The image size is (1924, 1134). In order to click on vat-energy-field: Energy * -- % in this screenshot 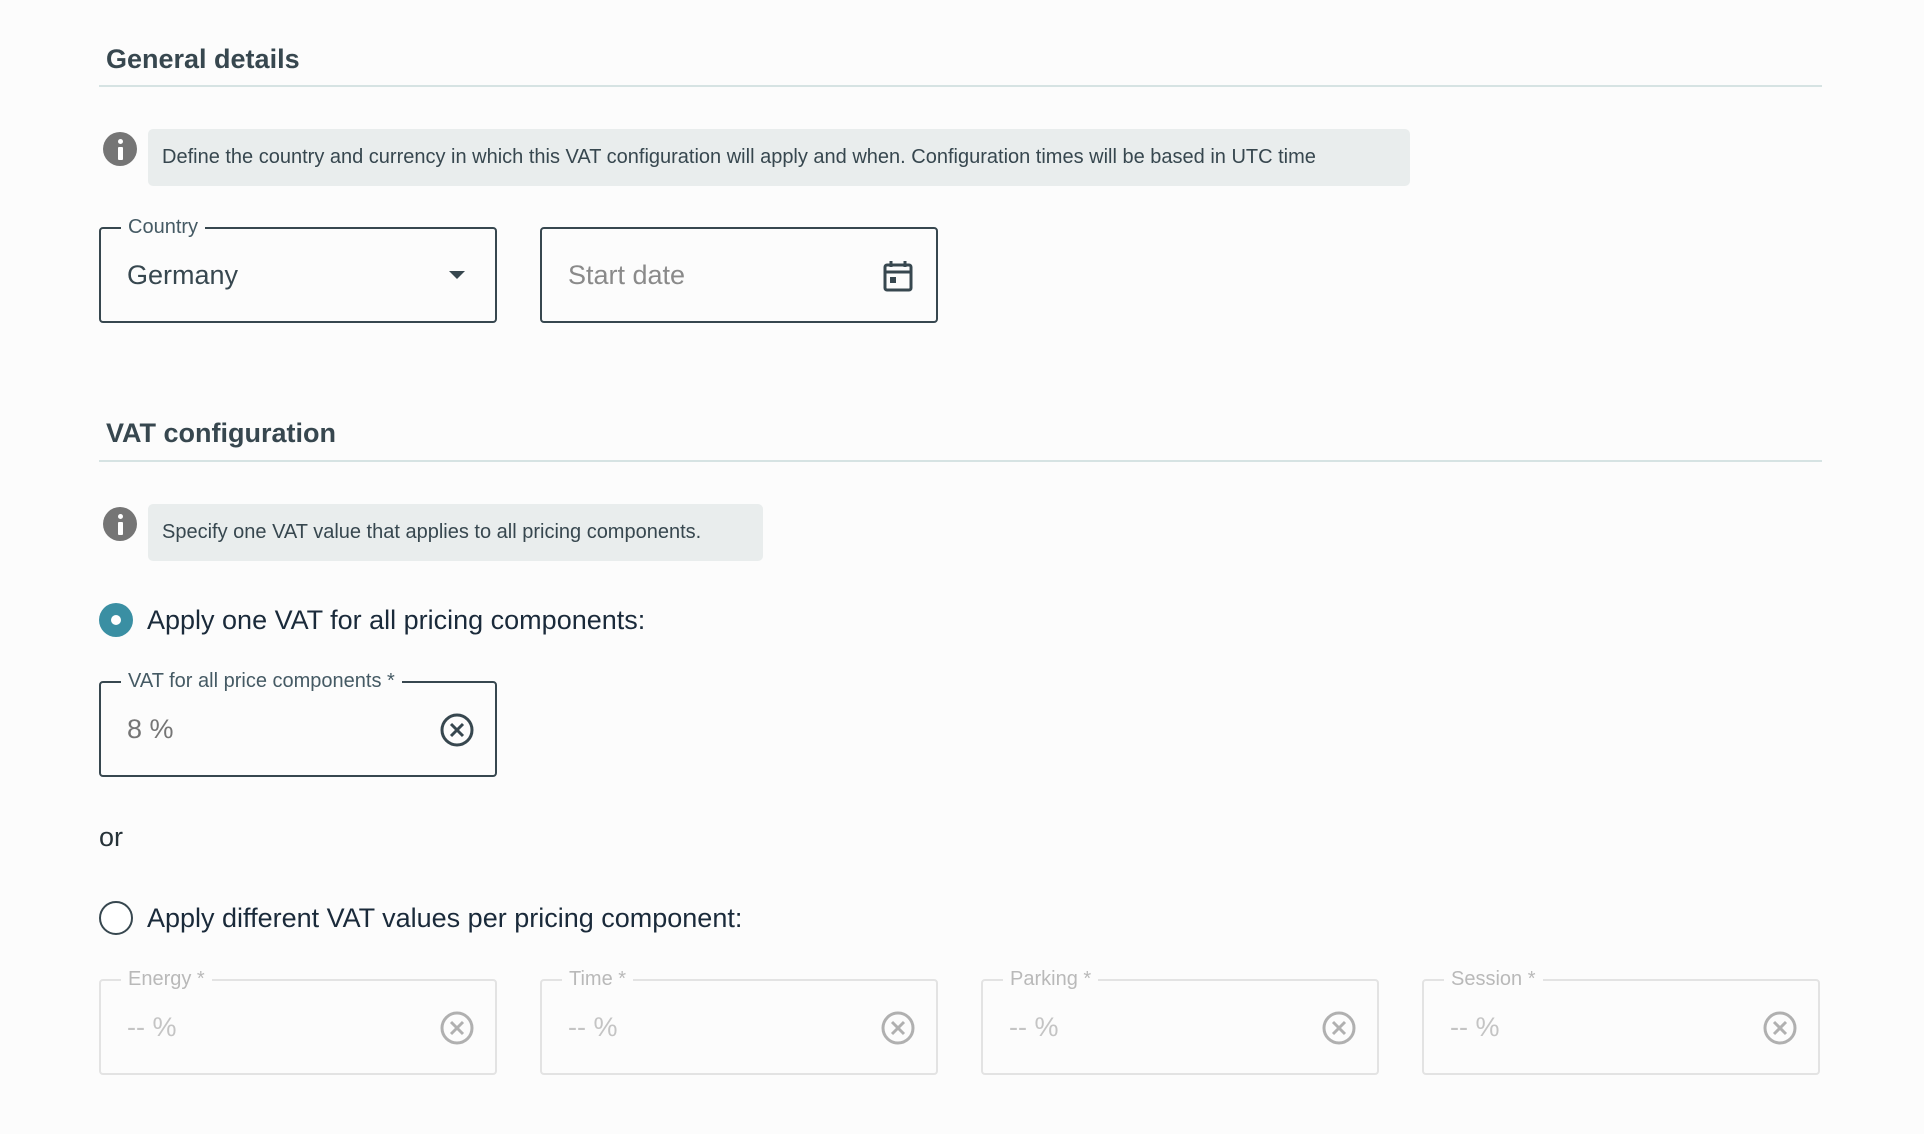, I will do `click(298, 1021)`.